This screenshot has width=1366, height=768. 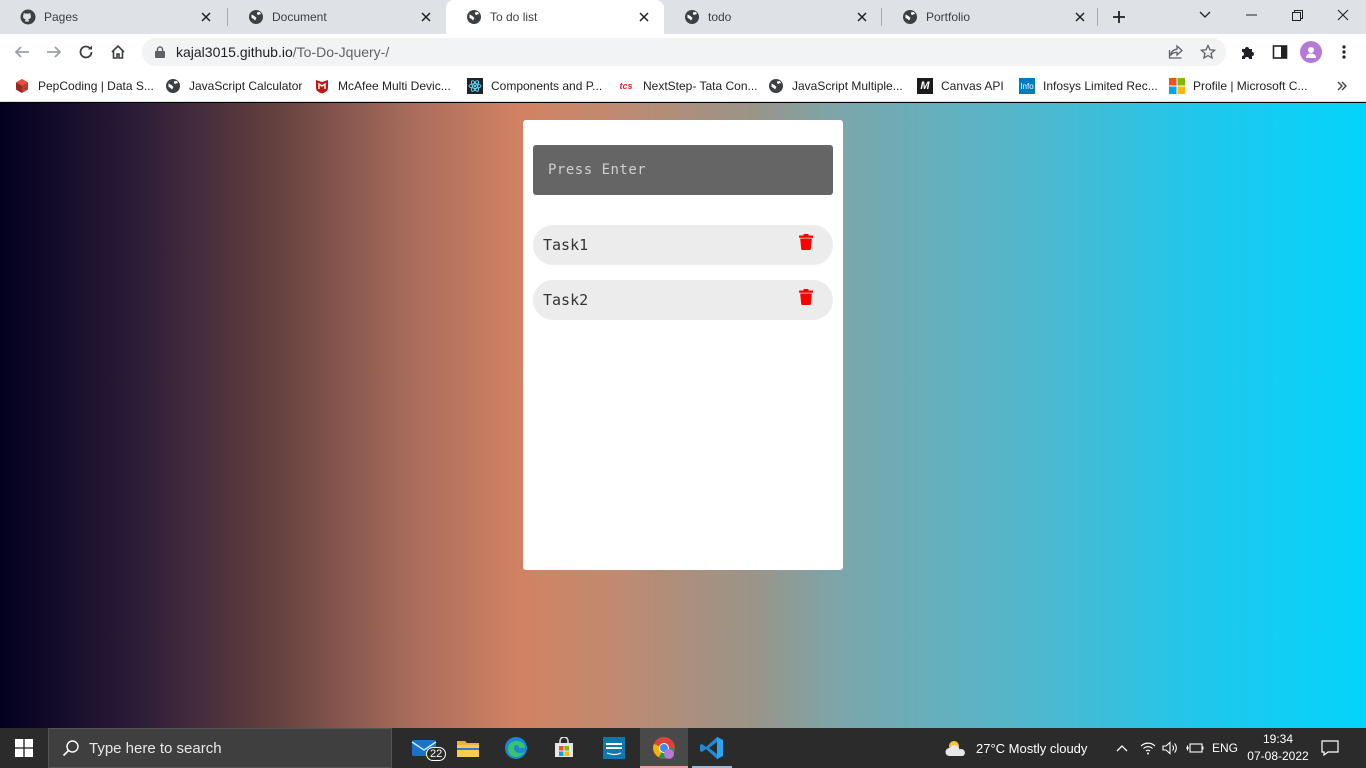 I want to click on bookmark-canvas-api: M Canvas API, so click(x=960, y=86).